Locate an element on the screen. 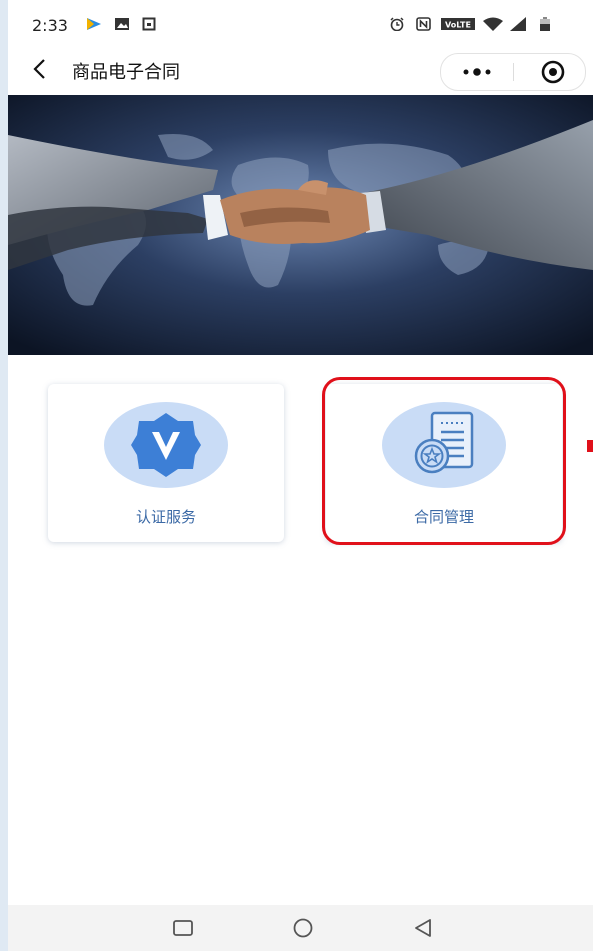 The height and width of the screenshot is (951, 593). page-title: 商品电子合同 is located at coordinates (126, 72).